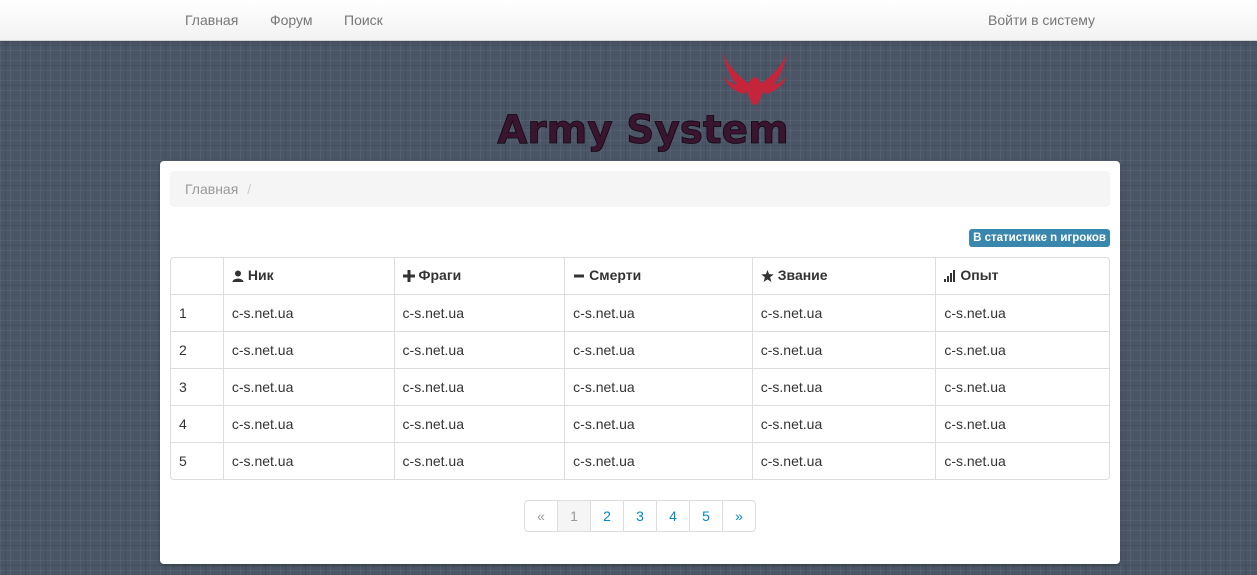  What do you see at coordinates (440, 275) in the screenshot?
I see `header-frags-label: Фраги` at bounding box center [440, 275].